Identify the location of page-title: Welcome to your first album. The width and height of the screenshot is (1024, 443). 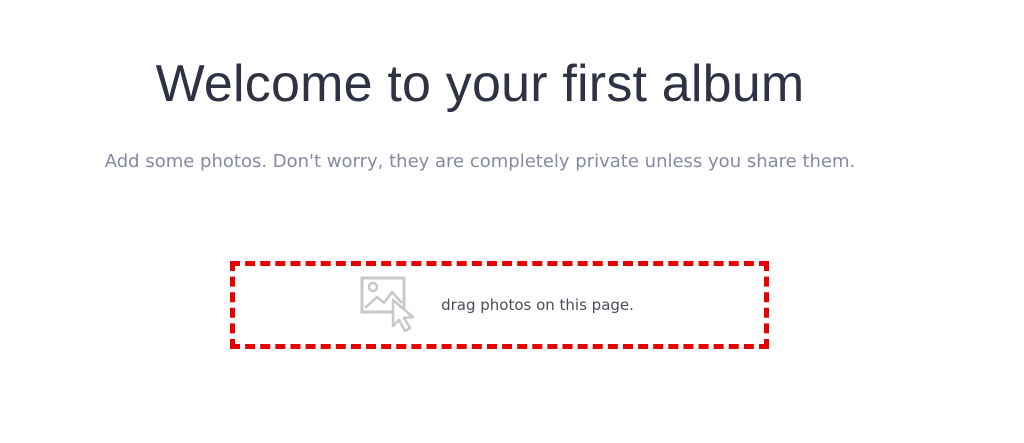
(480, 84).